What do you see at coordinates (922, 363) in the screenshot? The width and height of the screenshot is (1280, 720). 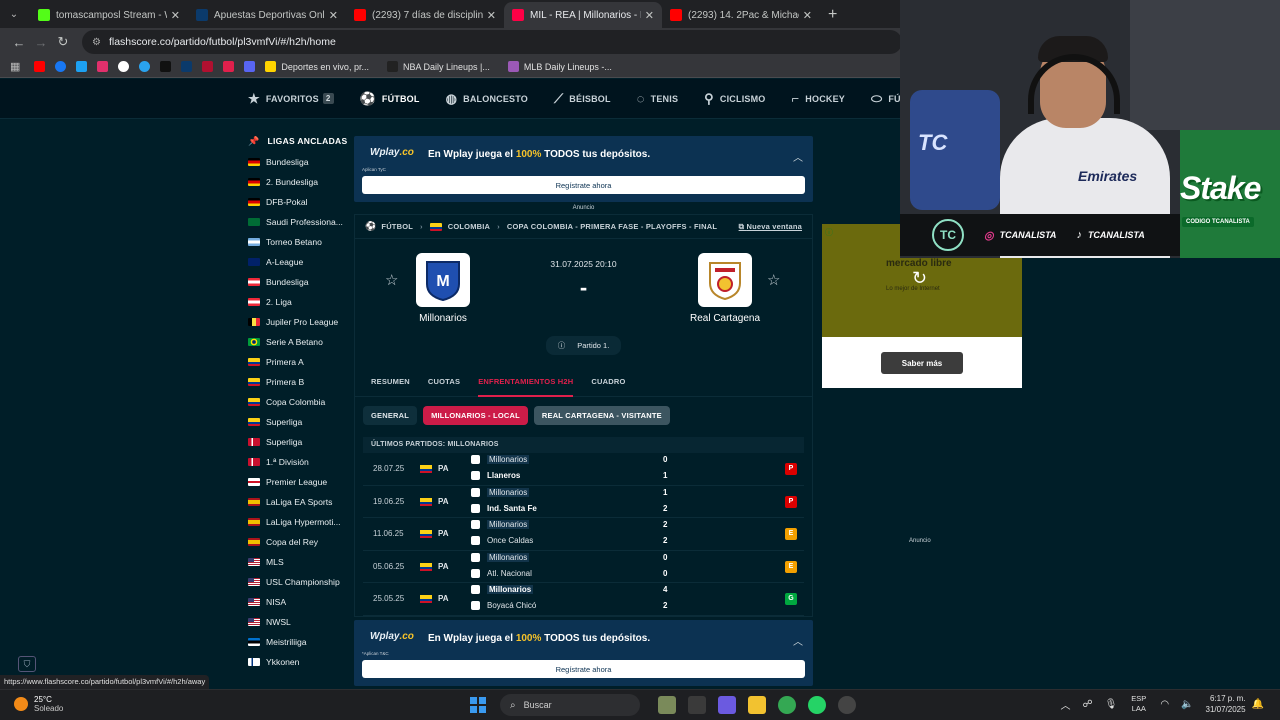 I see `saber-mas-button: Saber más` at bounding box center [922, 363].